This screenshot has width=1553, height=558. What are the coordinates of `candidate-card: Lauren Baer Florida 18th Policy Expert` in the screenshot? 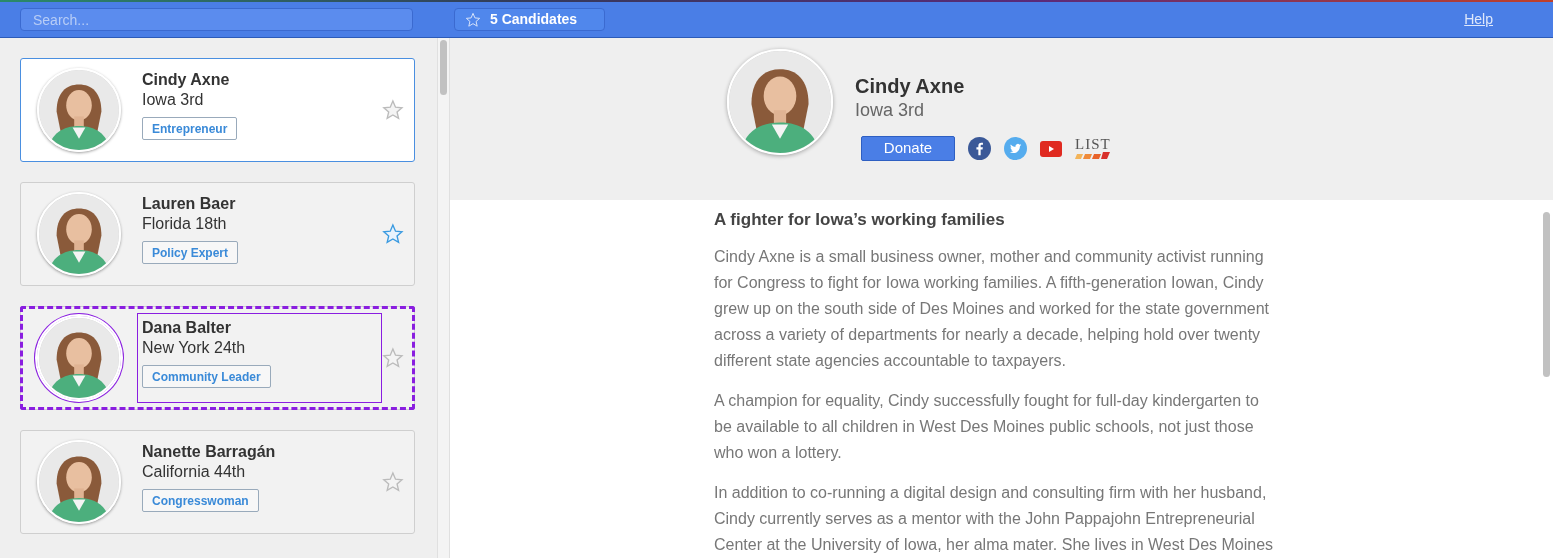 It's located at (217, 234).